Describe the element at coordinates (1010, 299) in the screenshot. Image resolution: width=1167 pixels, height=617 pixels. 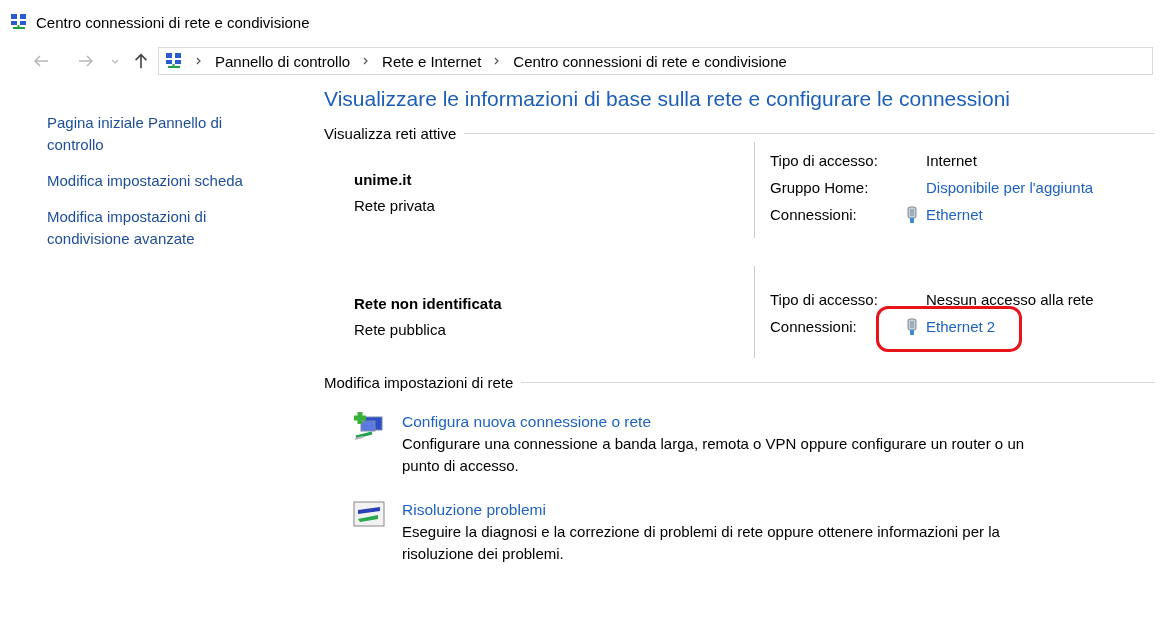
I see `field-value: Nessun accesso alla rete` at that location.